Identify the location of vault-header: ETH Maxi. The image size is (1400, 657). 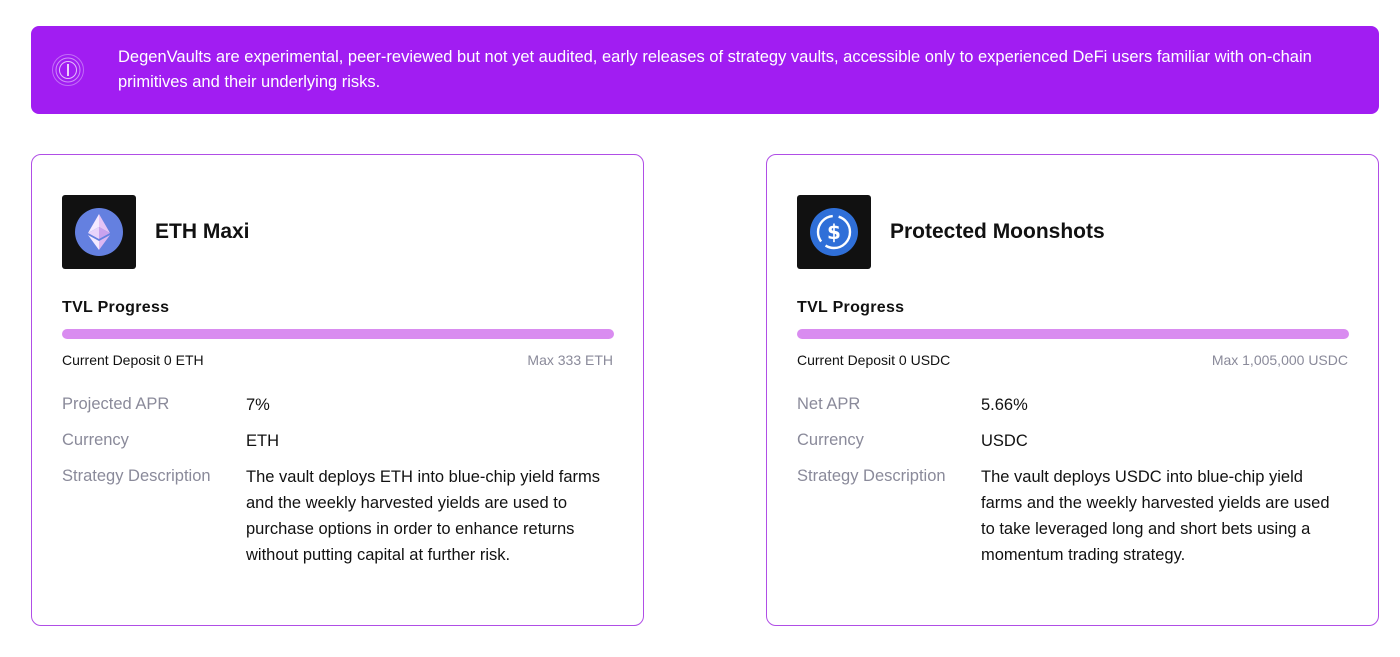
(156, 232).